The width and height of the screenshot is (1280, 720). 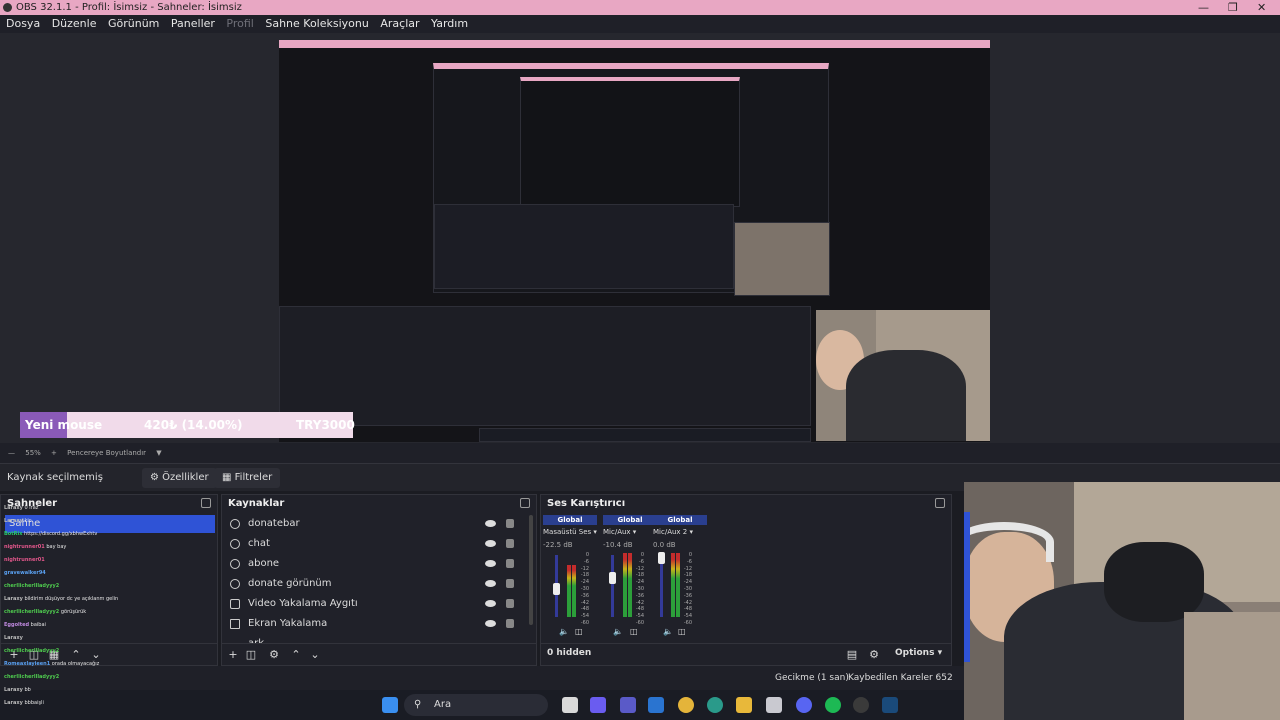 What do you see at coordinates (476, 705) in the screenshot?
I see `taskbar-search: ⚲ Ara` at bounding box center [476, 705].